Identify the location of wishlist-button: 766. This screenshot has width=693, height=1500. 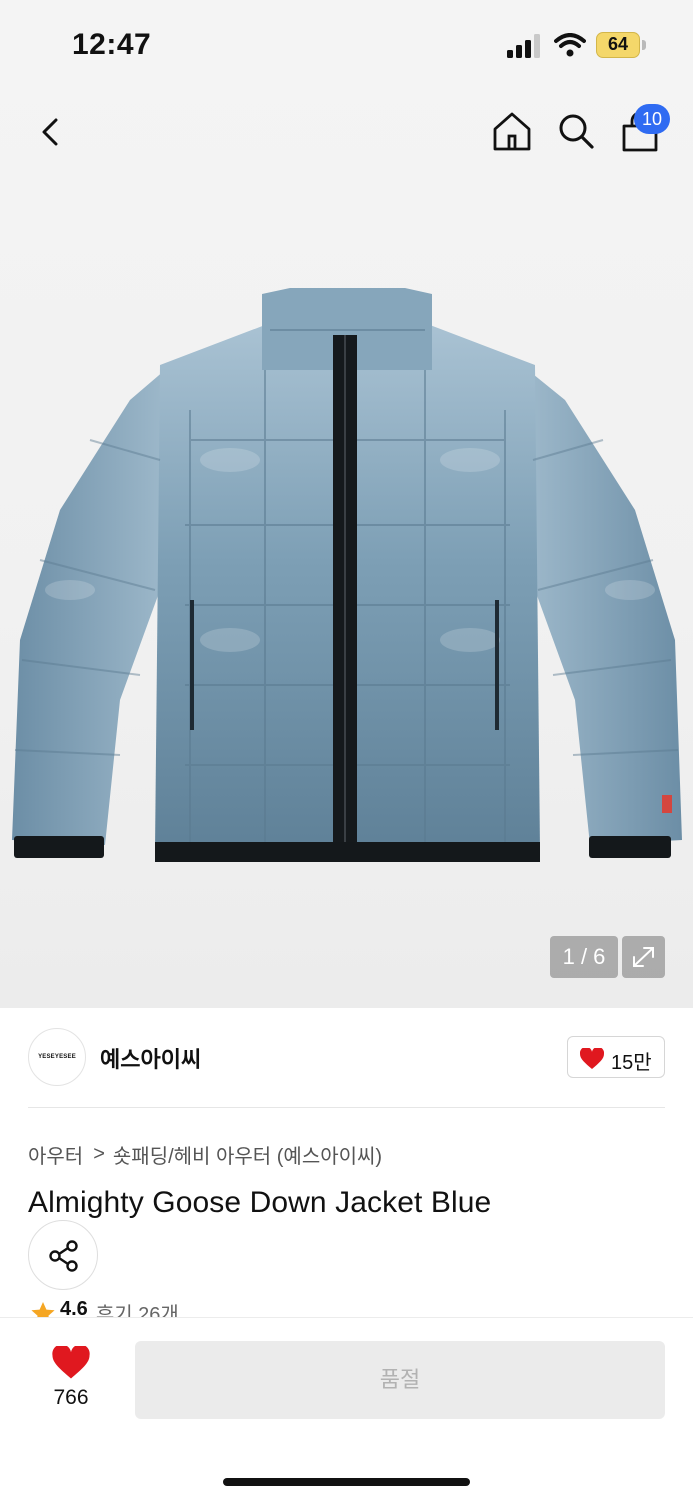
(71, 1379).